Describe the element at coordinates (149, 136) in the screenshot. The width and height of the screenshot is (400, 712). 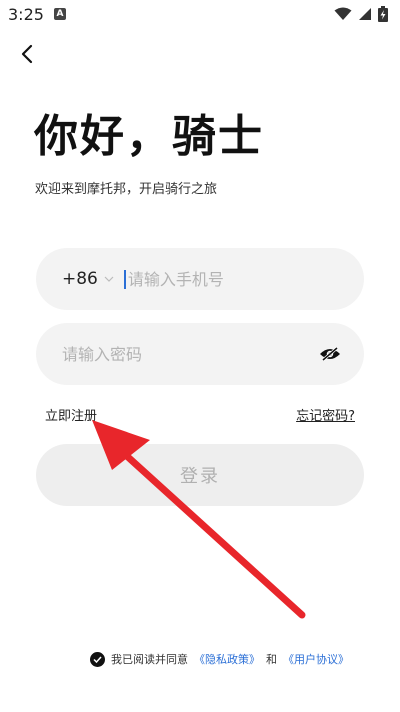
I see `page-title: 你好，骑士` at that location.